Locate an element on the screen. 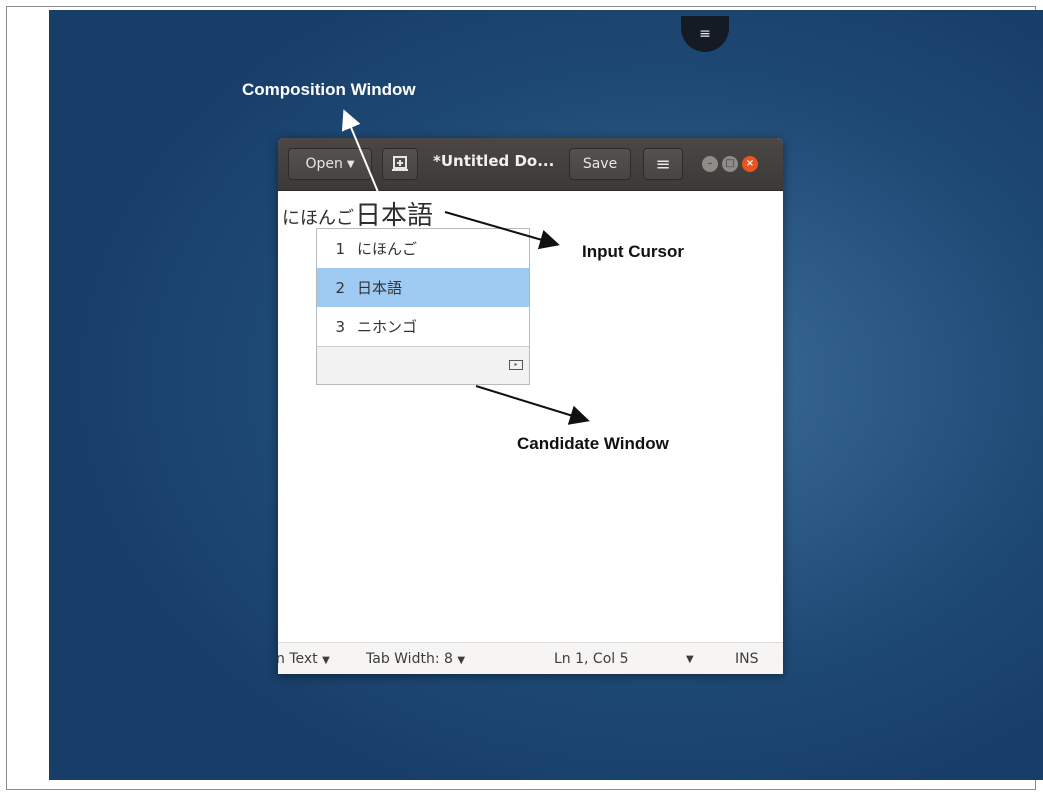 The width and height of the screenshot is (1043, 796). input-cursor-arrow is located at coordinates (502, 230).